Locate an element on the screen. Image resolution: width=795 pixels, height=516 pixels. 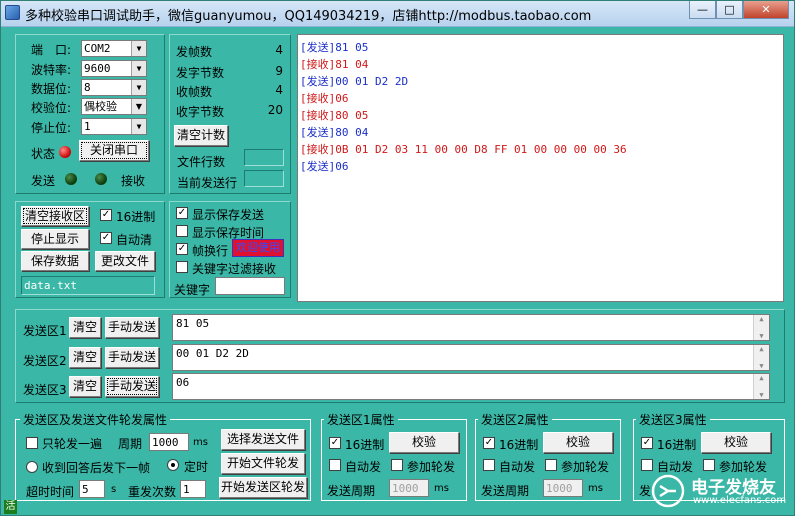
area-period-label: 发 is located at coordinates (645, 491).